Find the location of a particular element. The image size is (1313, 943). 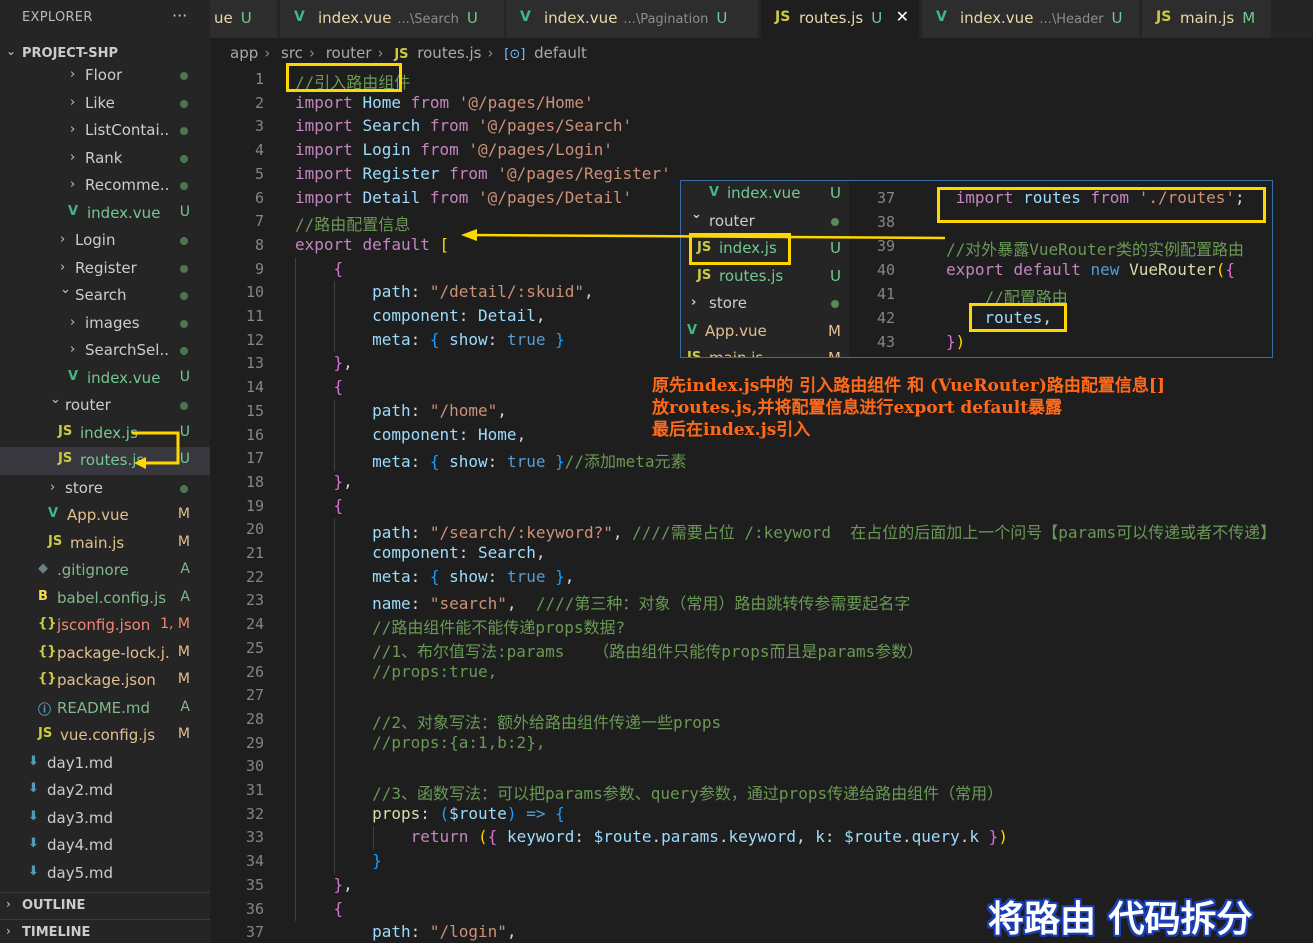

code-token: Detail is located at coordinates (507, 315).